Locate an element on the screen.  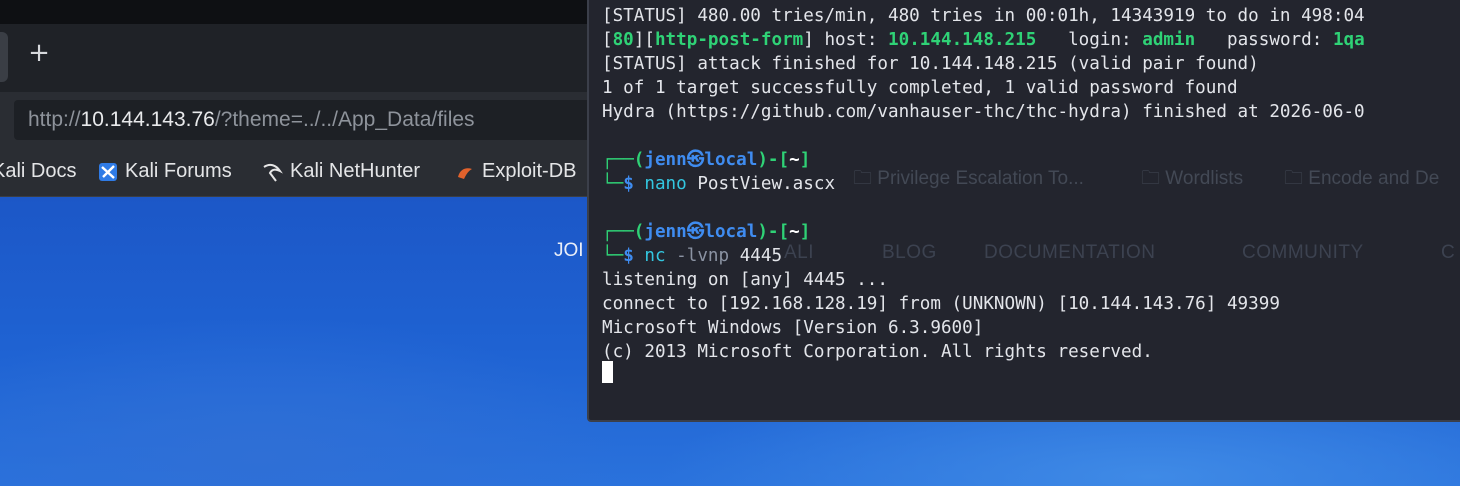
bookmark-label: Kali Docs is located at coordinates (38, 171).